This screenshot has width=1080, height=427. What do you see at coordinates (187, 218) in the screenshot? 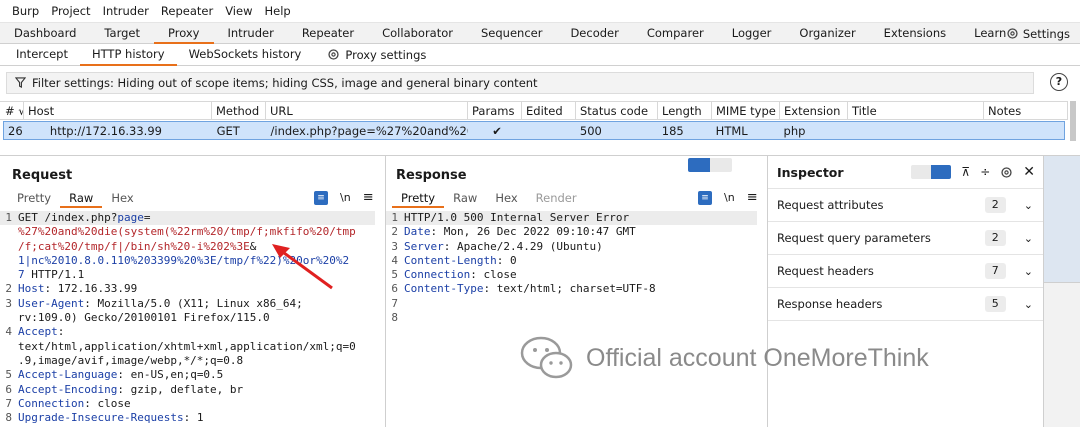
I see `code-line: 1 GET /index.php?page=` at bounding box center [187, 218].